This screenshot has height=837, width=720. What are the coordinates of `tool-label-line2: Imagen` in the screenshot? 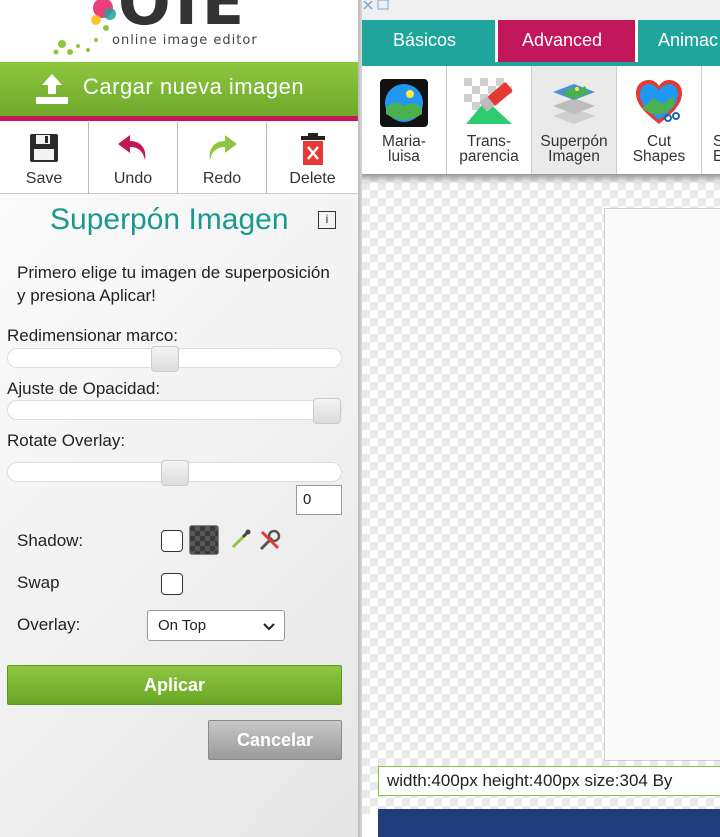 It's located at (574, 156).